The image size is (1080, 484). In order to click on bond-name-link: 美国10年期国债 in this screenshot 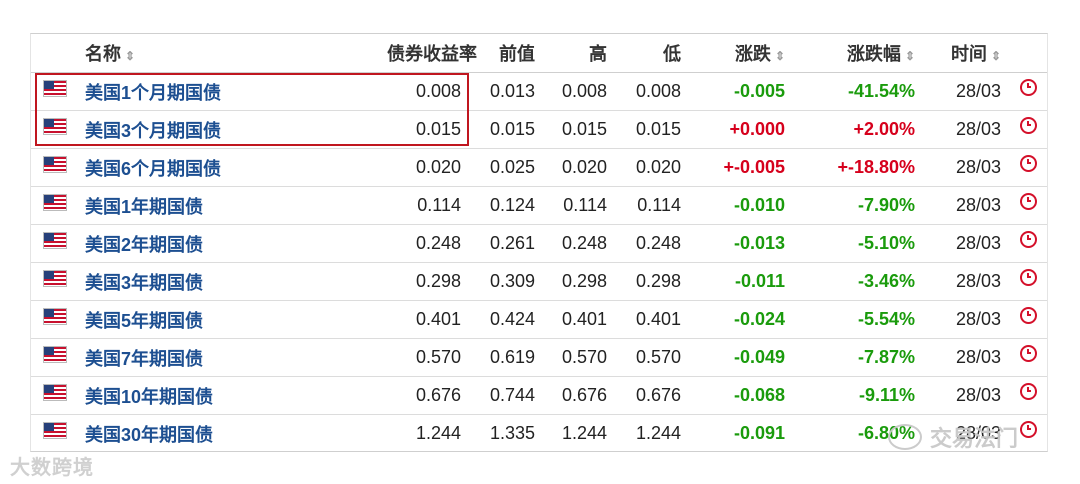, I will do `click(230, 395)`.